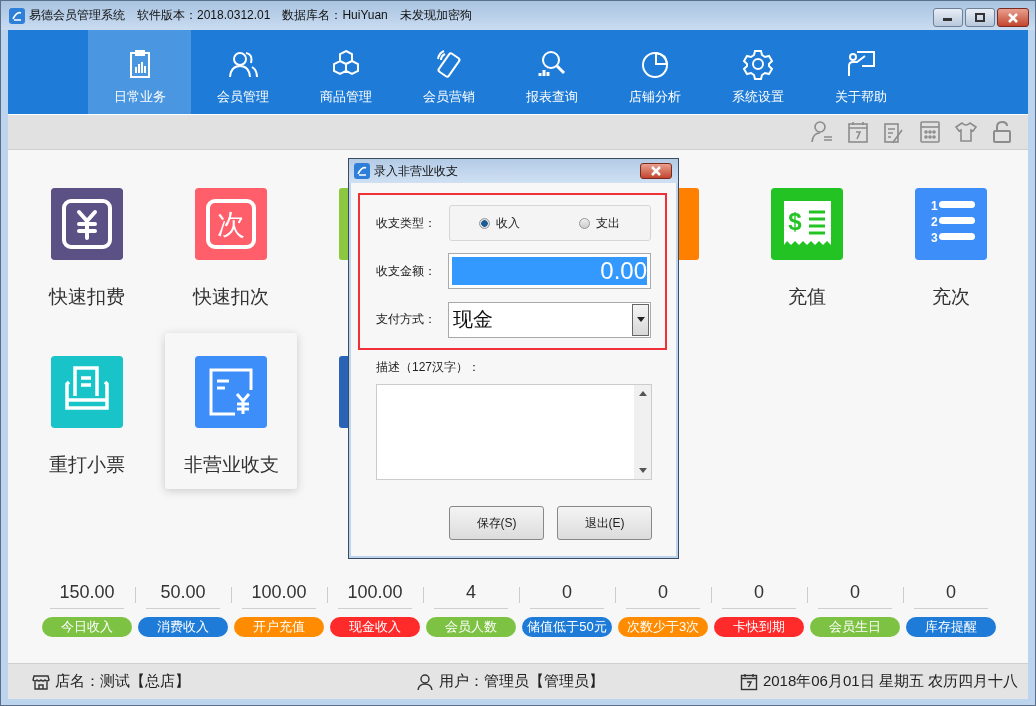 Image resolution: width=1036 pixels, height=706 pixels. What do you see at coordinates (759, 627) in the screenshot?
I see `stat-label: 卡快到期` at bounding box center [759, 627].